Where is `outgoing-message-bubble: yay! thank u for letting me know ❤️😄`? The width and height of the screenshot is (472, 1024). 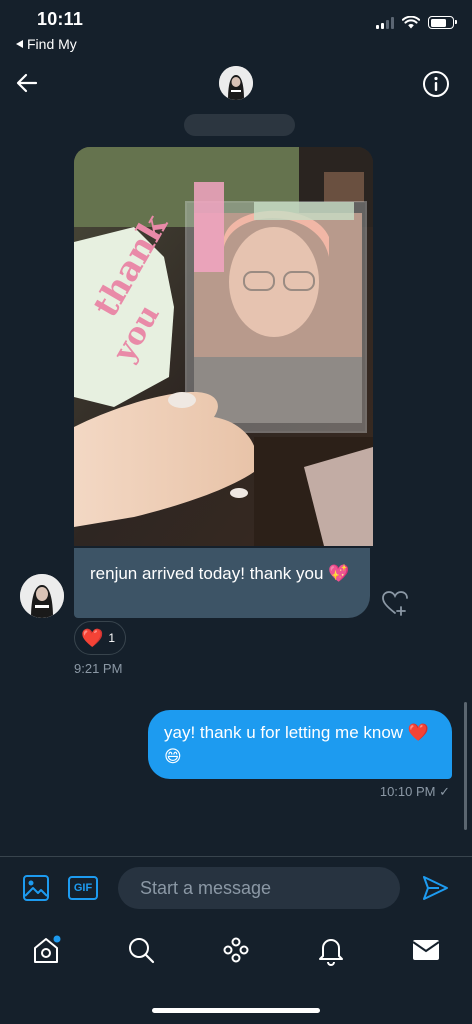
outgoing-message-bubble: yay! thank u for letting me know ❤️😄 is located at coordinates (300, 744).